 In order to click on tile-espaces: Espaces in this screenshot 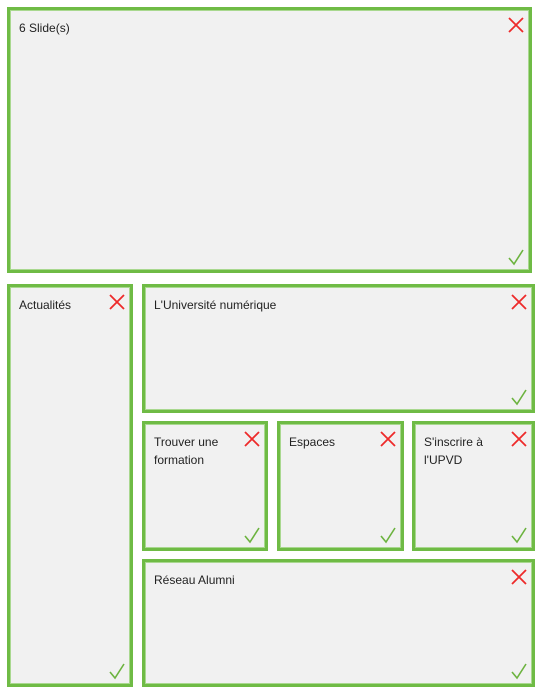, I will do `click(340, 486)`.